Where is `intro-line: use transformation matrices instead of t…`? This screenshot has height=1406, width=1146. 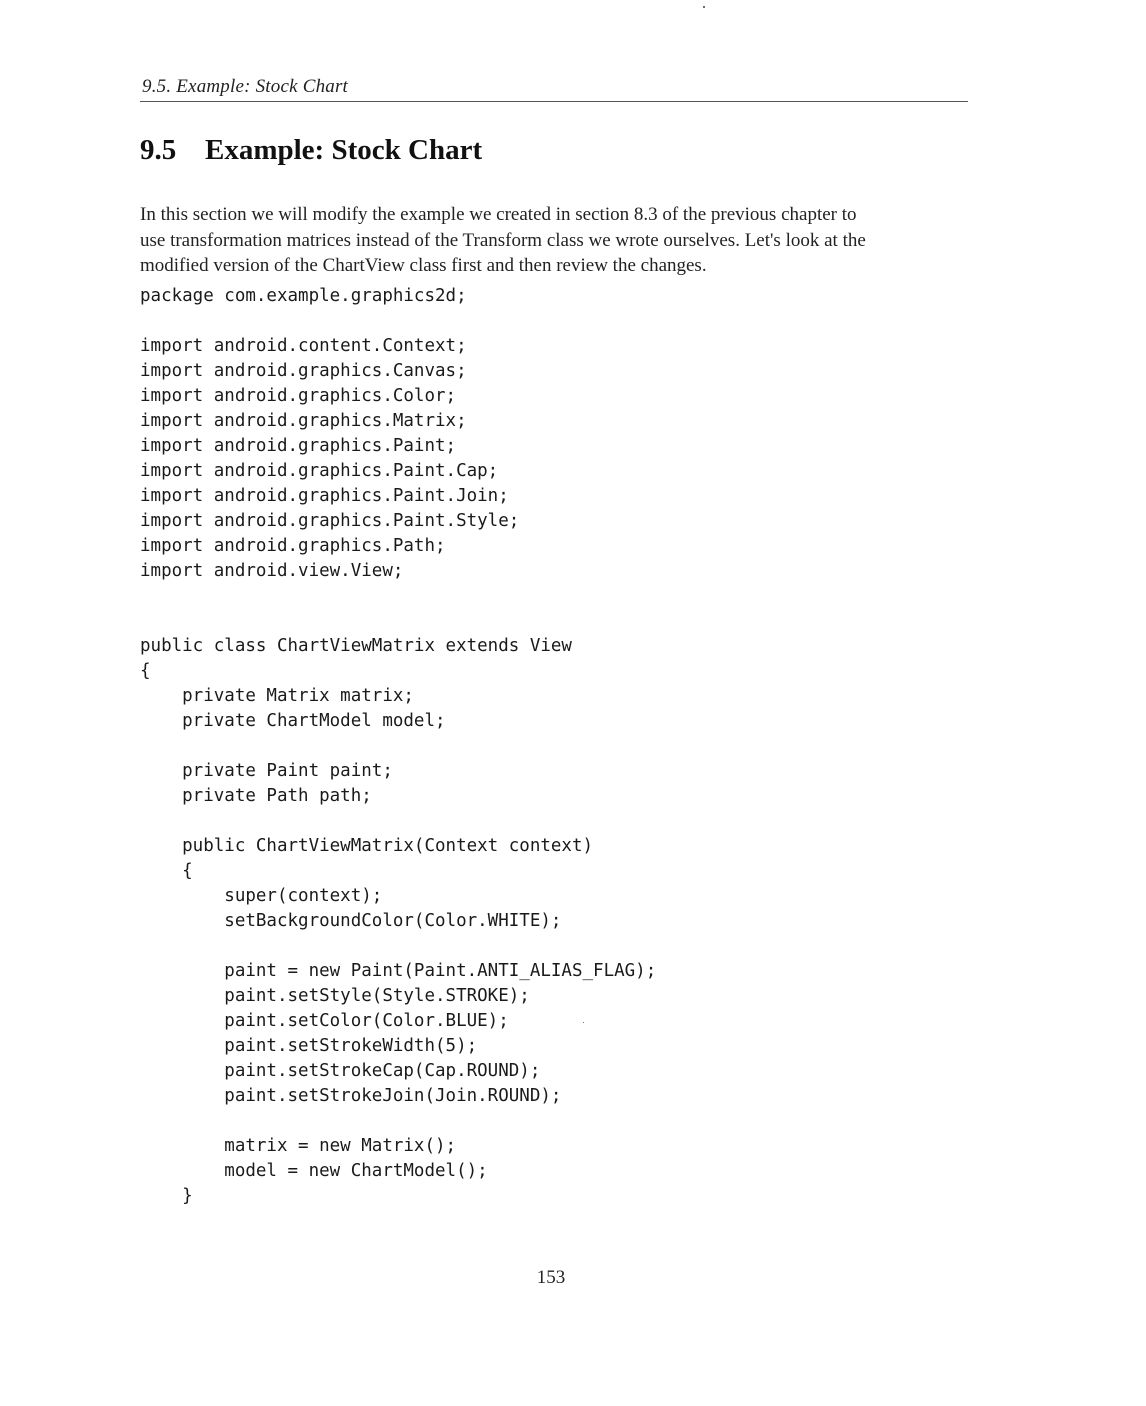 intro-line: use transformation matrices instead of t… is located at coordinates (503, 240).